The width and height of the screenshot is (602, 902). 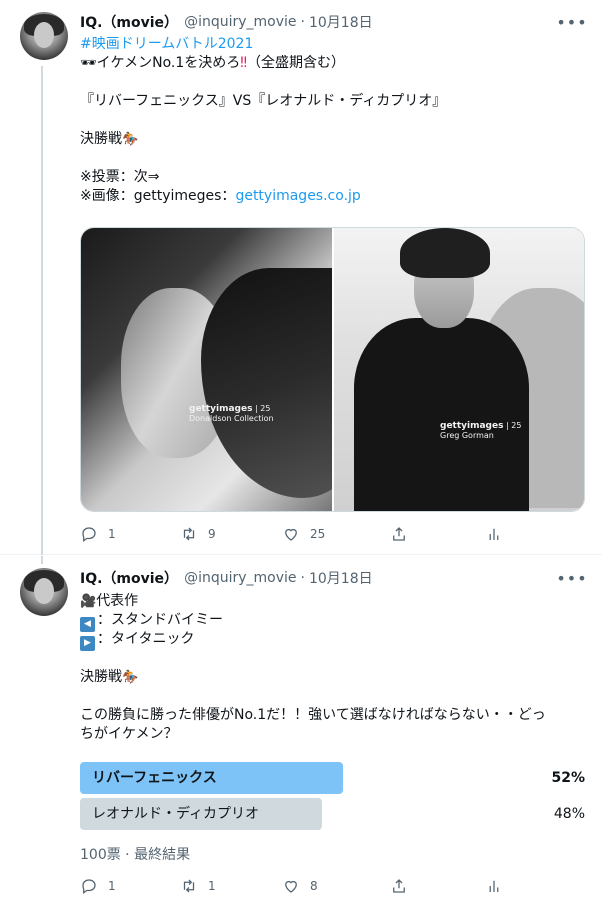 What do you see at coordinates (568, 778) in the screenshot?
I see `poll-option-percent: 52%` at bounding box center [568, 778].